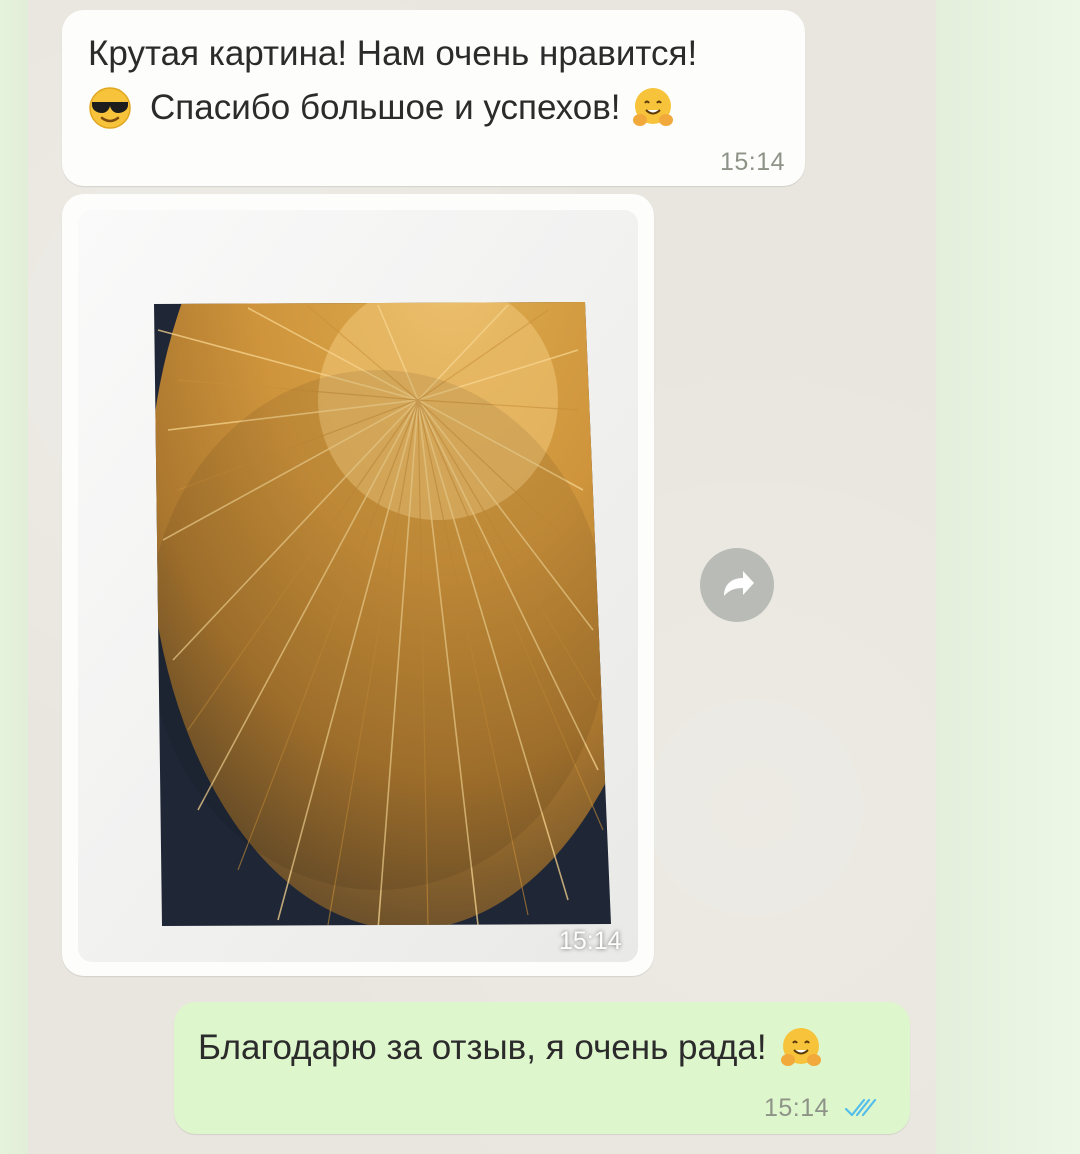  Describe the element at coordinates (110, 108) in the screenshot. I see `sunglasses-face-emoji` at that location.